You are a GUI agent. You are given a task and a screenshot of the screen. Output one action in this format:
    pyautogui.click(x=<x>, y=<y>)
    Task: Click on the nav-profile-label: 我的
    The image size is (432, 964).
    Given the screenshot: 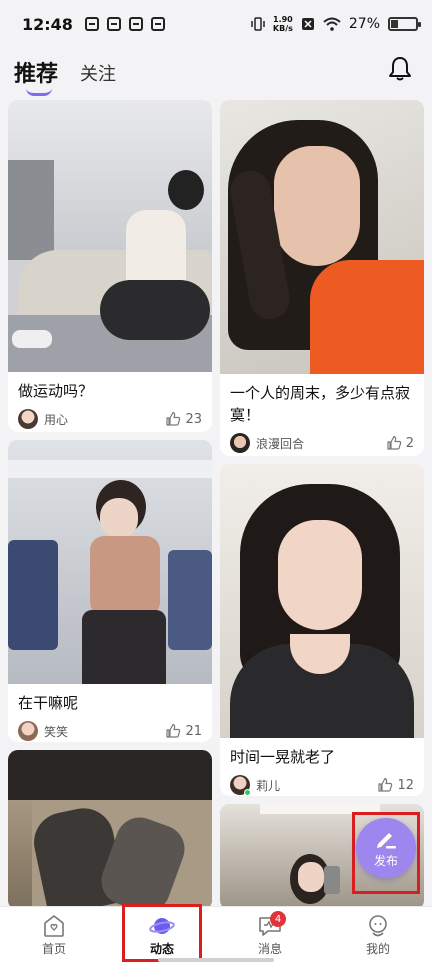 What is the action you would take?
    pyautogui.click(x=377, y=949)
    